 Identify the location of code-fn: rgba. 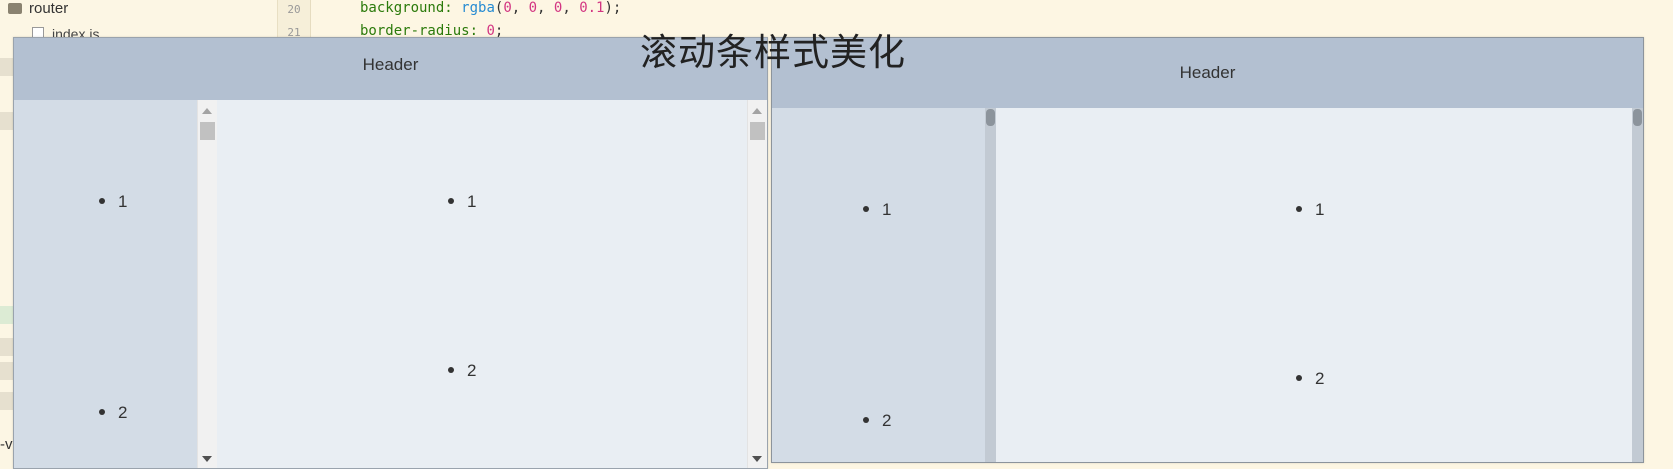
(478, 8).